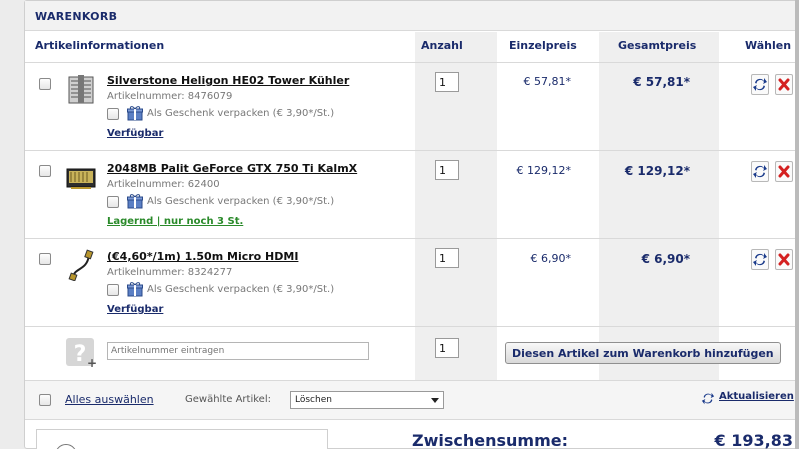  I want to click on graphics-card-thumbnail, so click(81, 178).